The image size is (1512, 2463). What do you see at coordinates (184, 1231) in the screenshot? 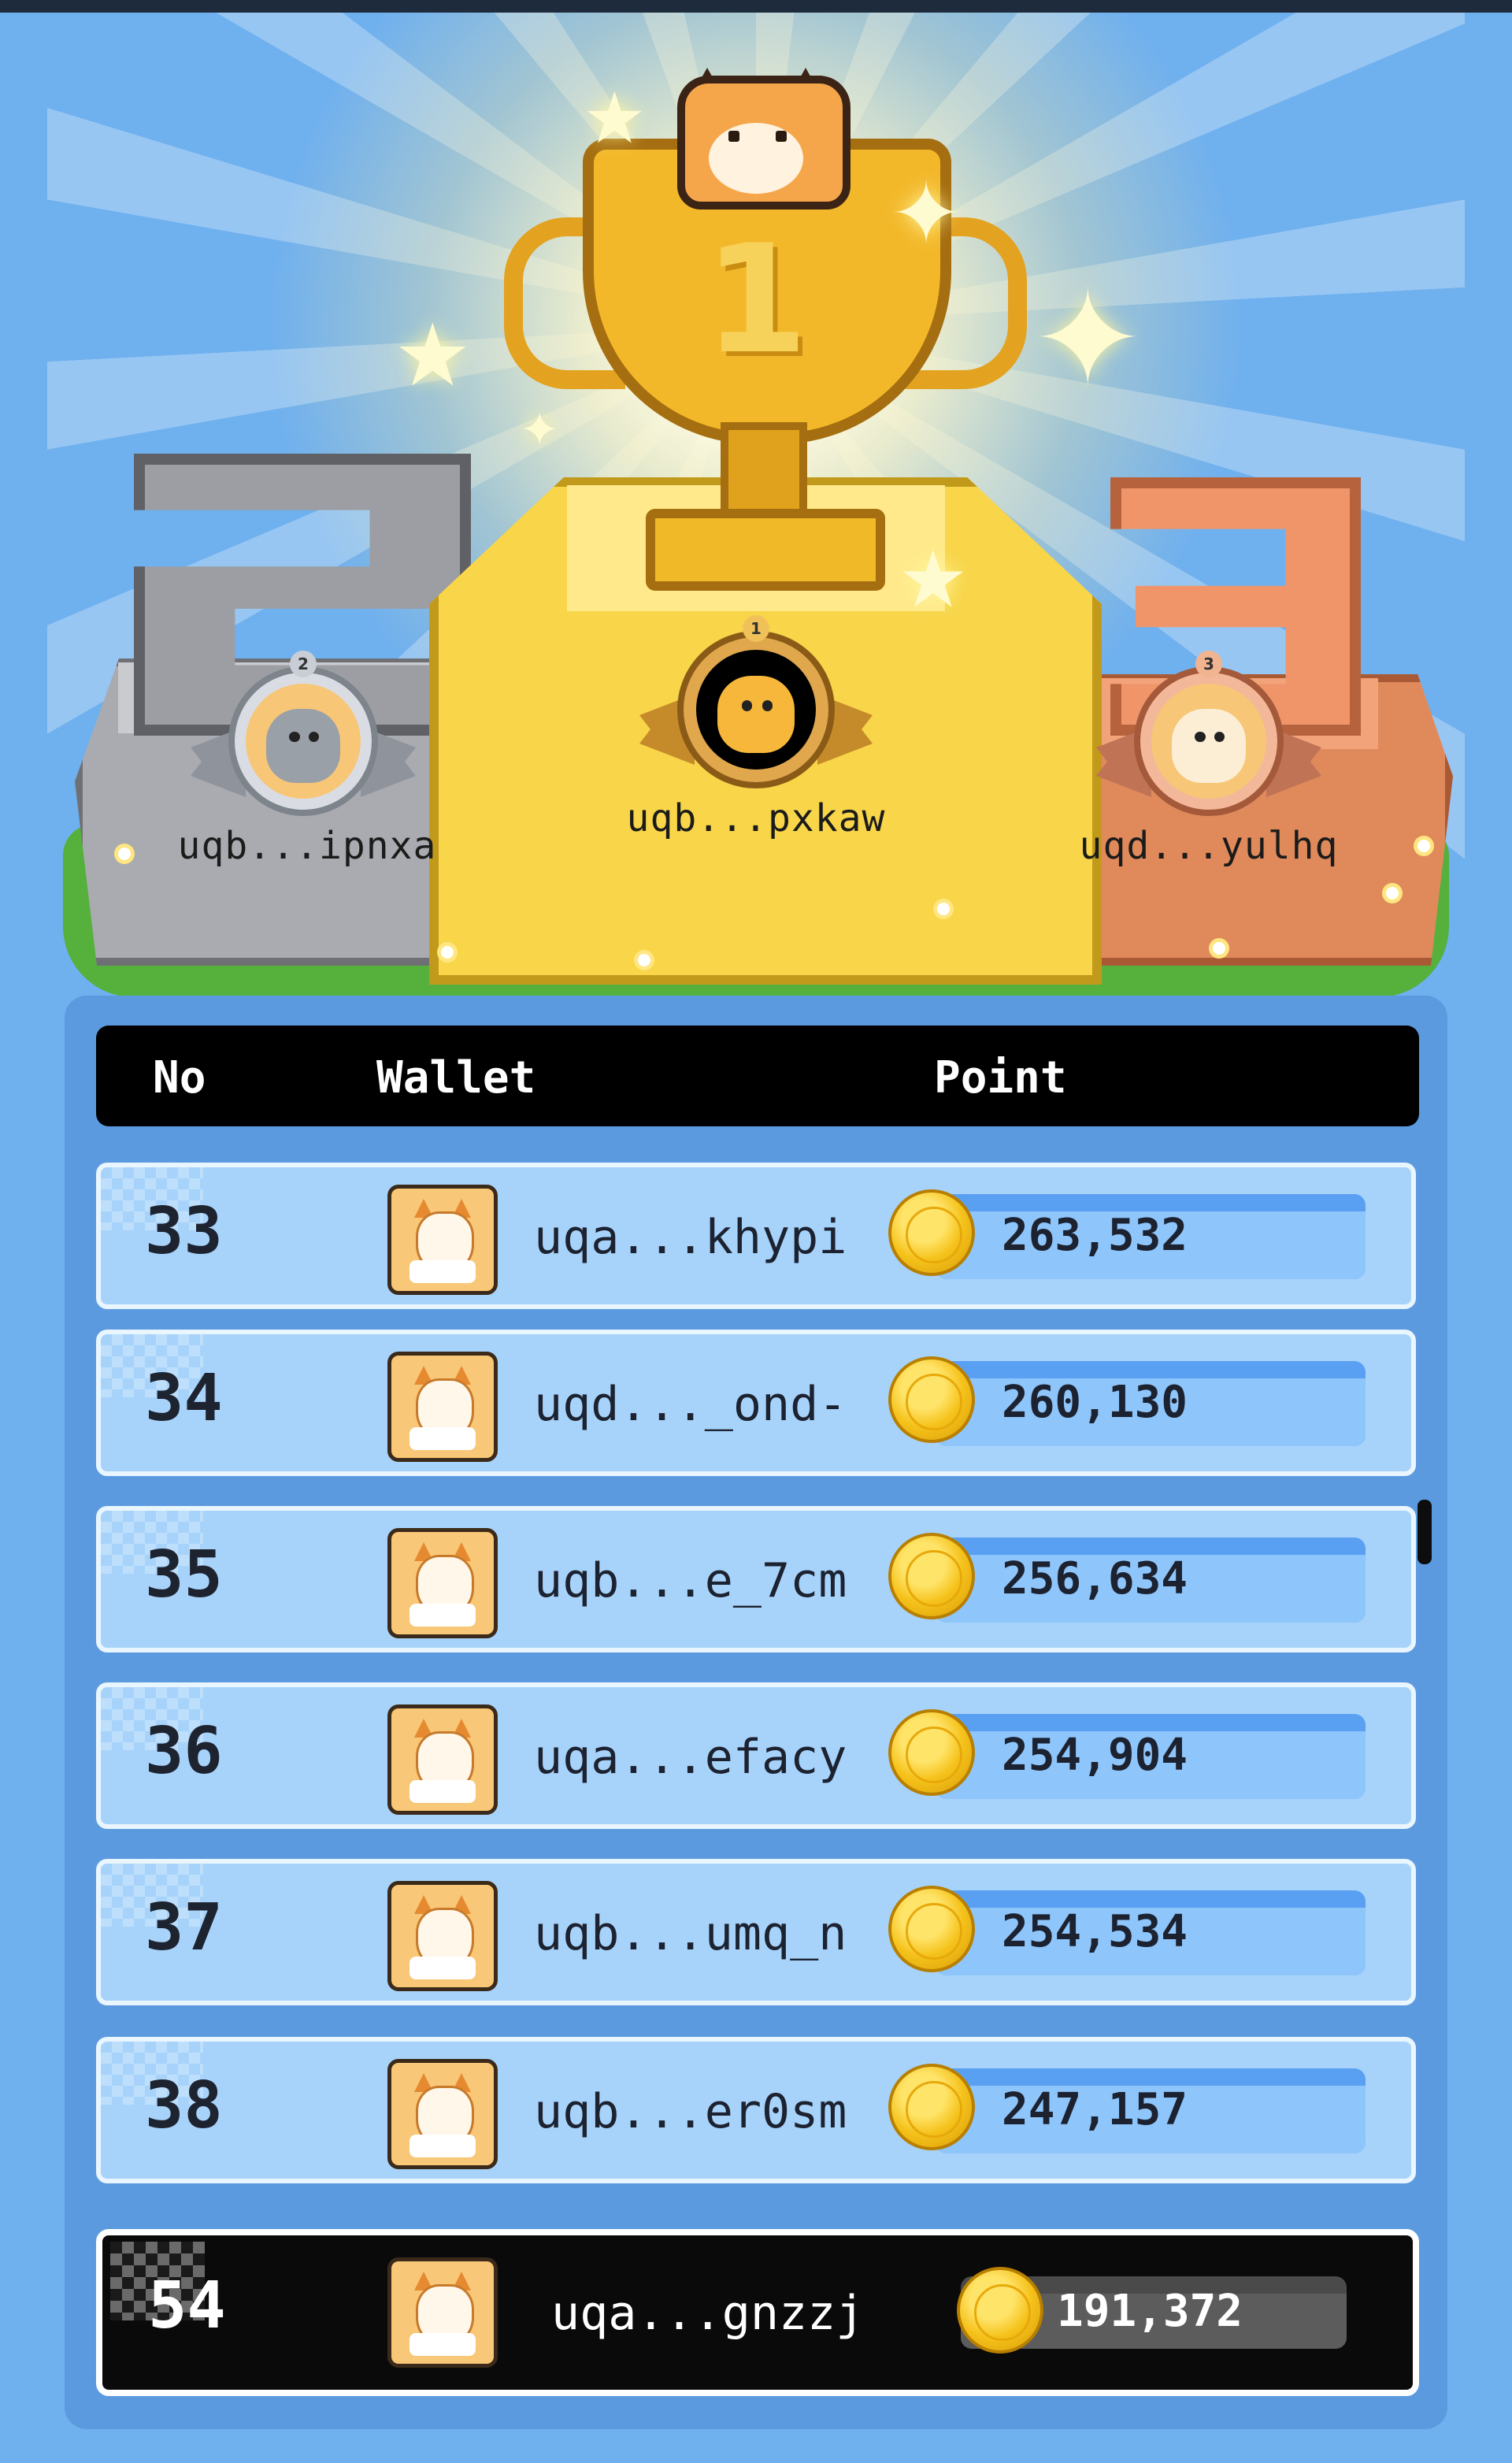
I see `row-rank: 33` at bounding box center [184, 1231].